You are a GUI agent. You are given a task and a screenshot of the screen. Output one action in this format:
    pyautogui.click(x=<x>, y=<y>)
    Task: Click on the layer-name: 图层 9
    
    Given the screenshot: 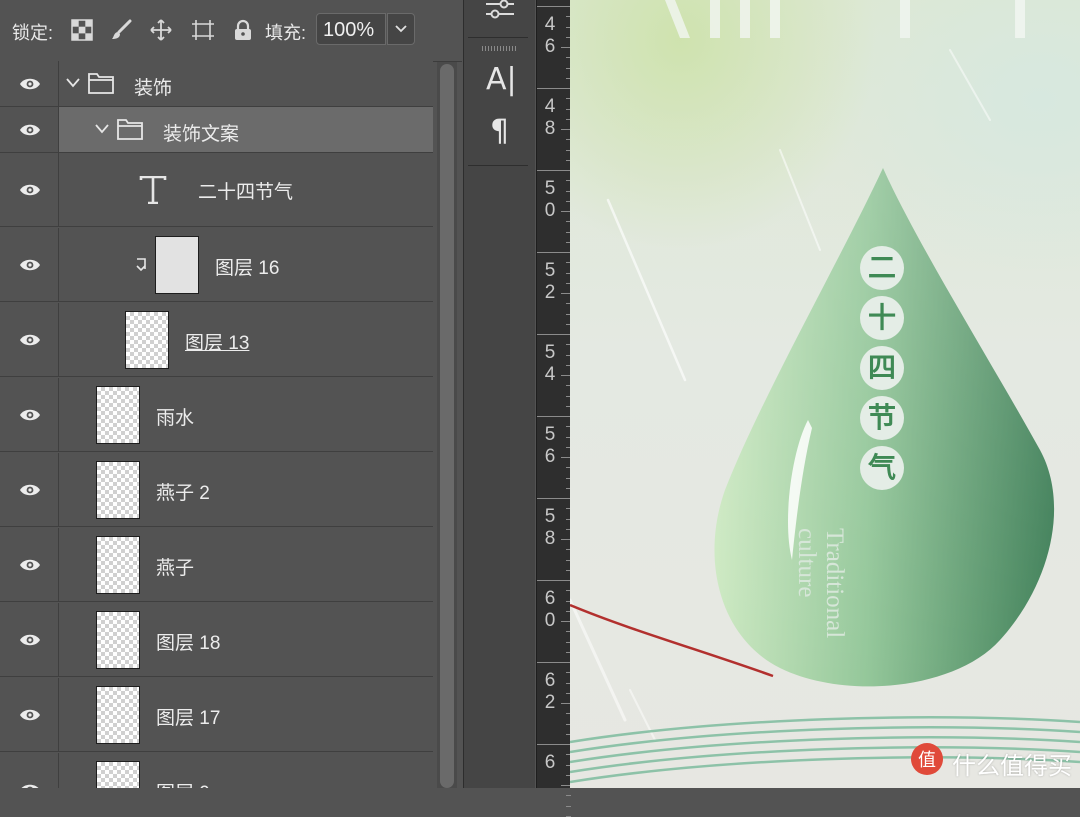 What is the action you would take?
    pyautogui.click(x=183, y=783)
    